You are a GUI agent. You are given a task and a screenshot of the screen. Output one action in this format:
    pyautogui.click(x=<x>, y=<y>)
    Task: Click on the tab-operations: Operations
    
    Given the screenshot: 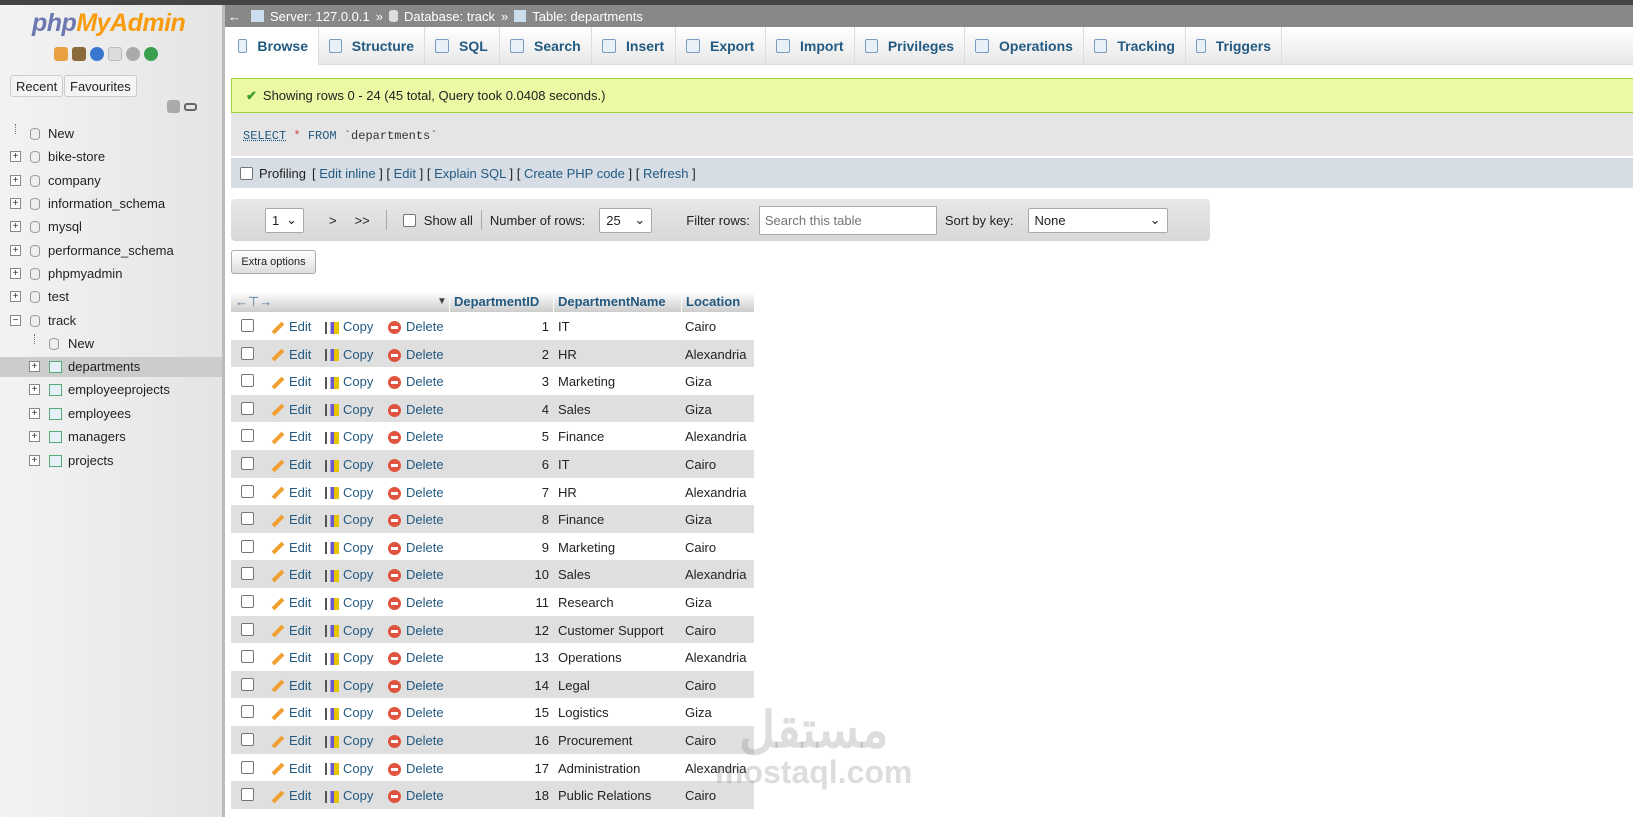 What is the action you would take?
    pyautogui.click(x=1024, y=46)
    